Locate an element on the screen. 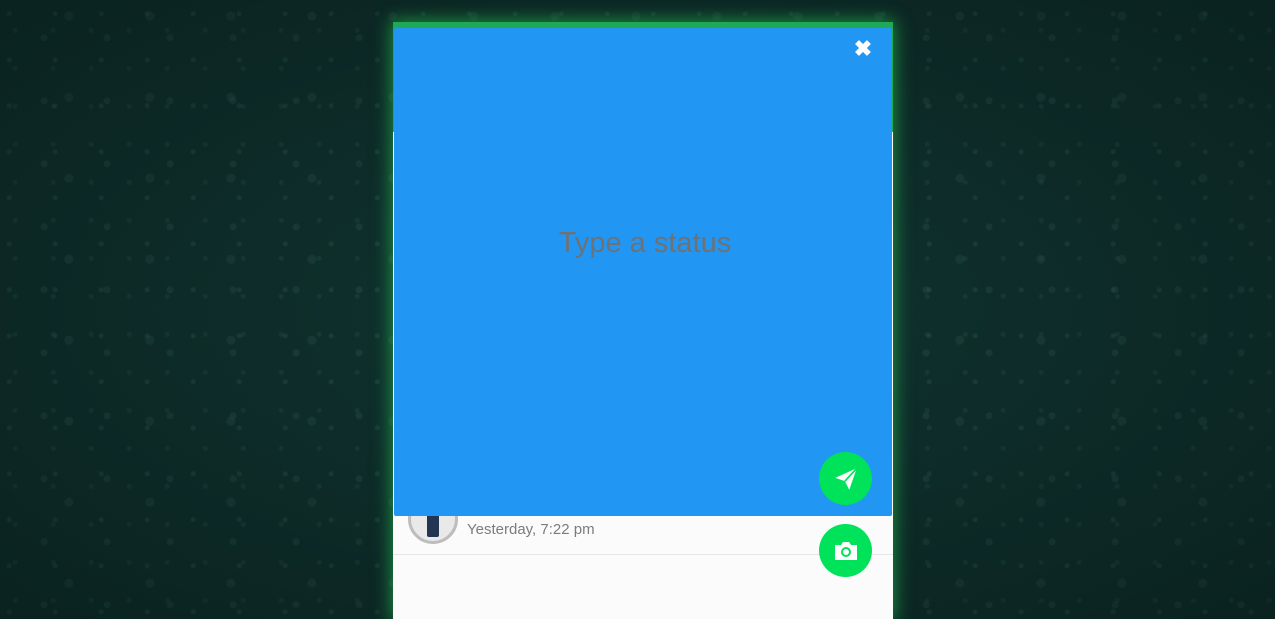  send-status-button is located at coordinates (845, 478).